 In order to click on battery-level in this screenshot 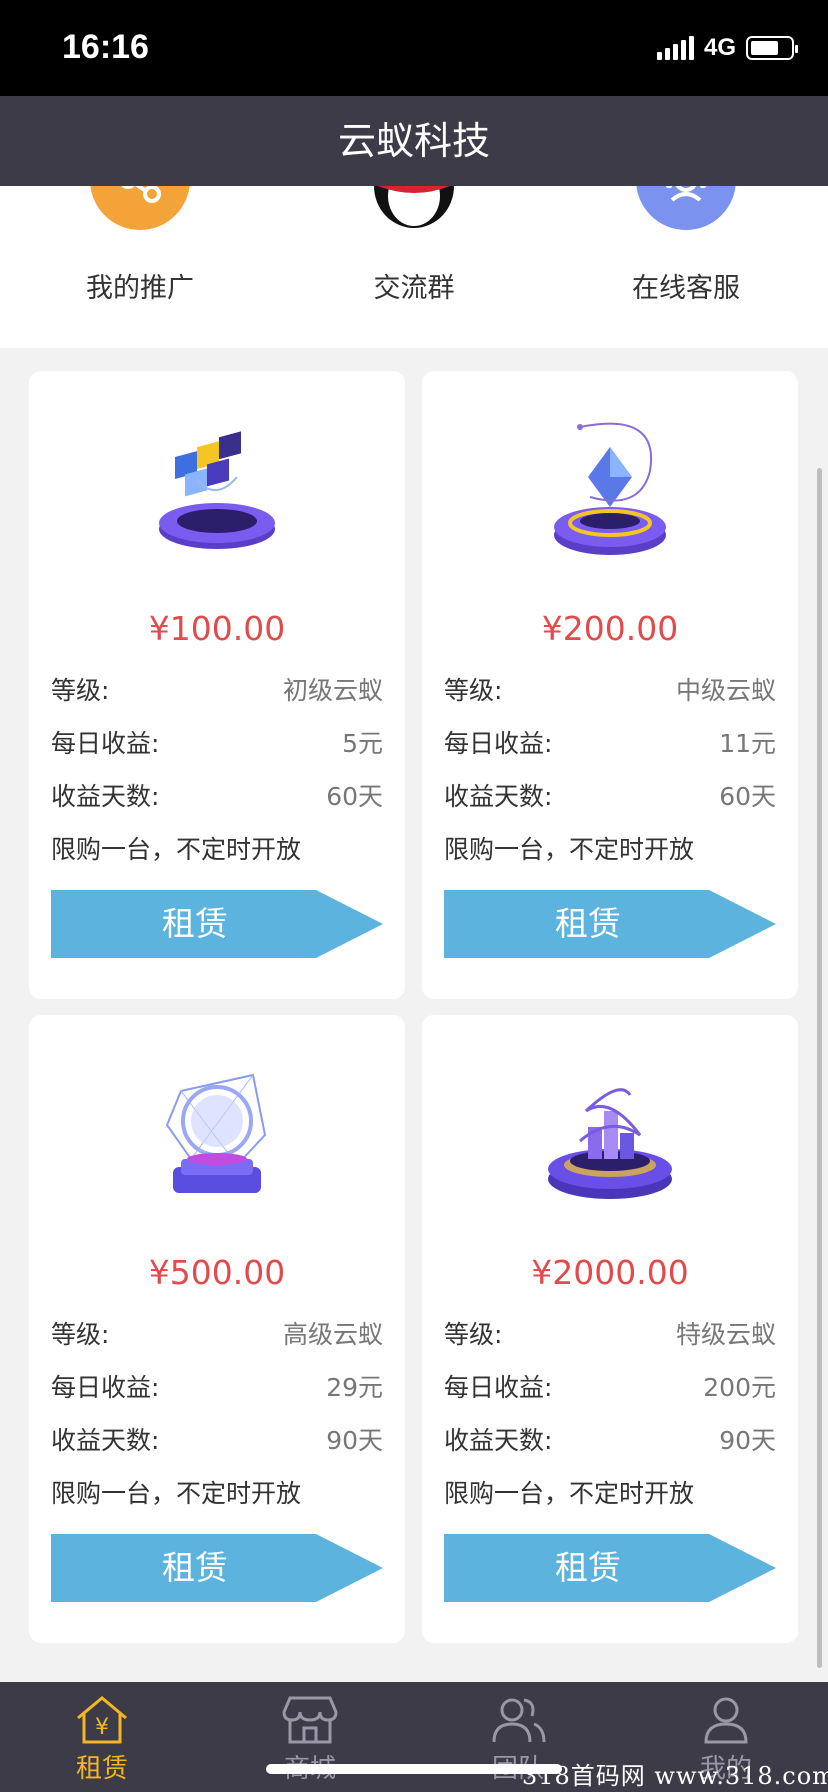, I will do `click(764, 48)`.